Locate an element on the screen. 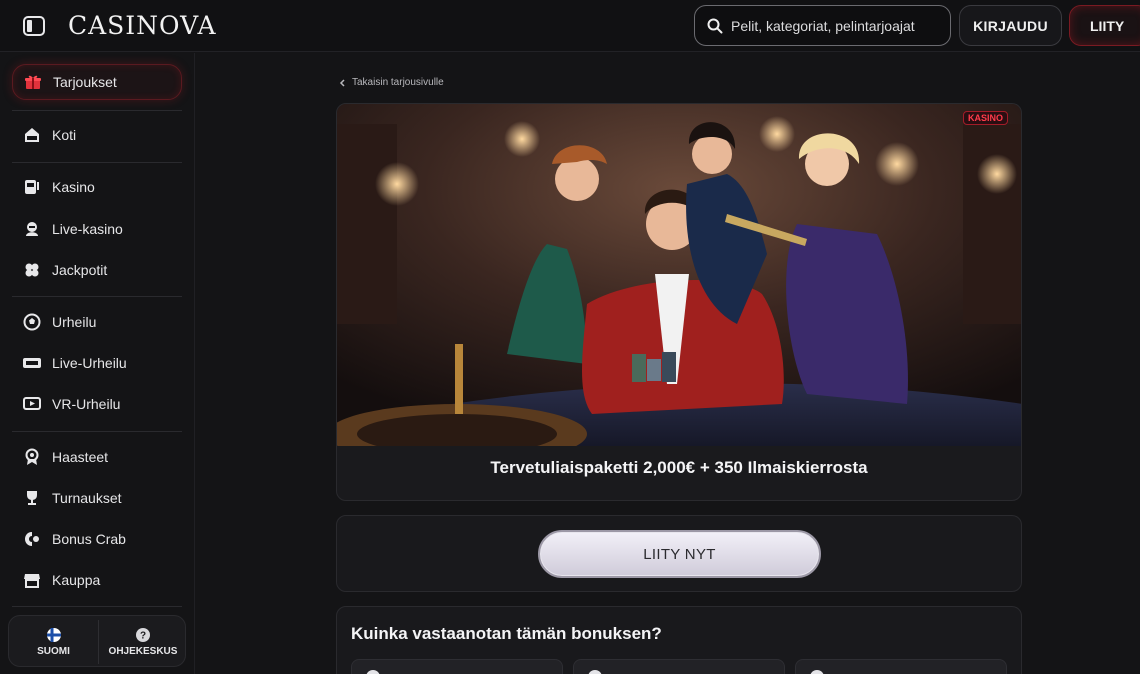  category-badge: KASINO is located at coordinates (986, 118).